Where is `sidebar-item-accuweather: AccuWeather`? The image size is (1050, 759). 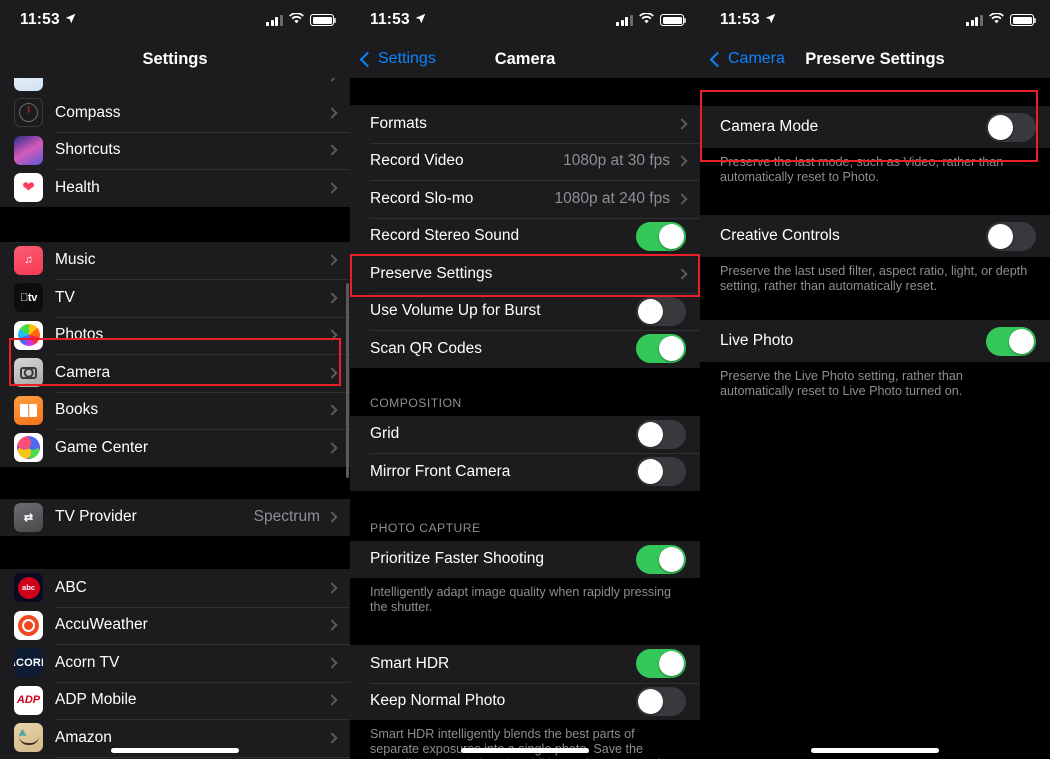 sidebar-item-accuweather: AccuWeather is located at coordinates (175, 625).